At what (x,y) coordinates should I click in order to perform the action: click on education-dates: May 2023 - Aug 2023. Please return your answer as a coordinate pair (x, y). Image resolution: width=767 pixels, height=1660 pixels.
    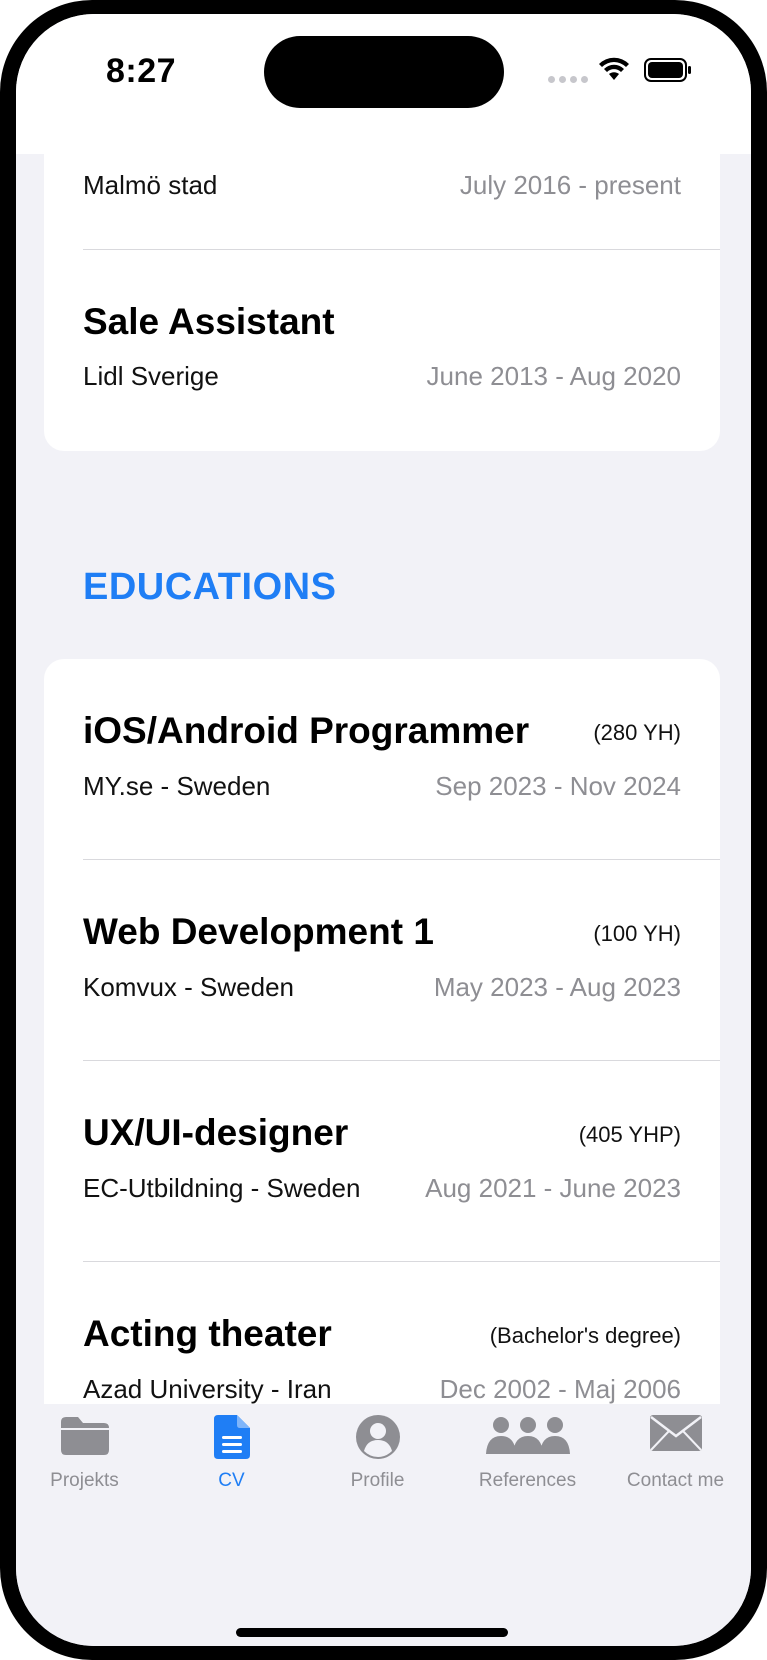
    Looking at the image, I should click on (557, 987).